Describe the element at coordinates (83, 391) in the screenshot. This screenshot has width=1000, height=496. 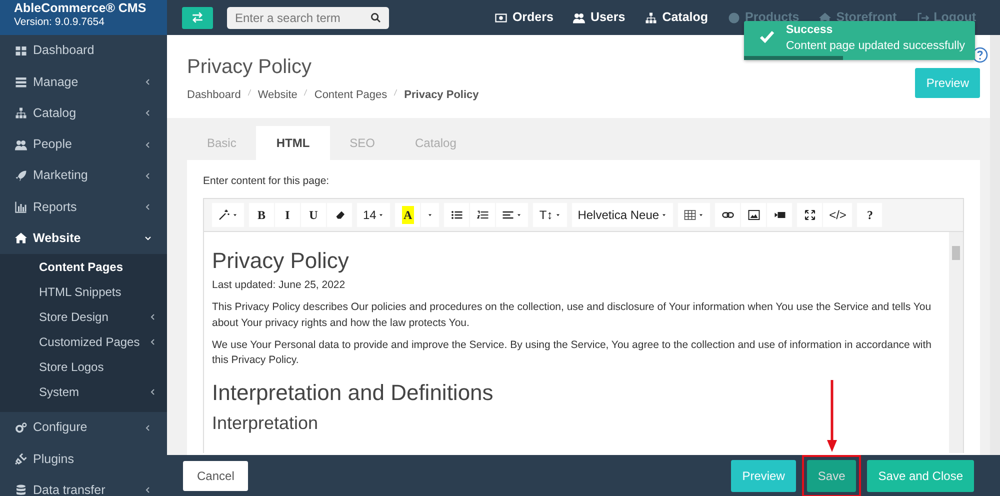
I see `sidebar-subitem: System` at that location.